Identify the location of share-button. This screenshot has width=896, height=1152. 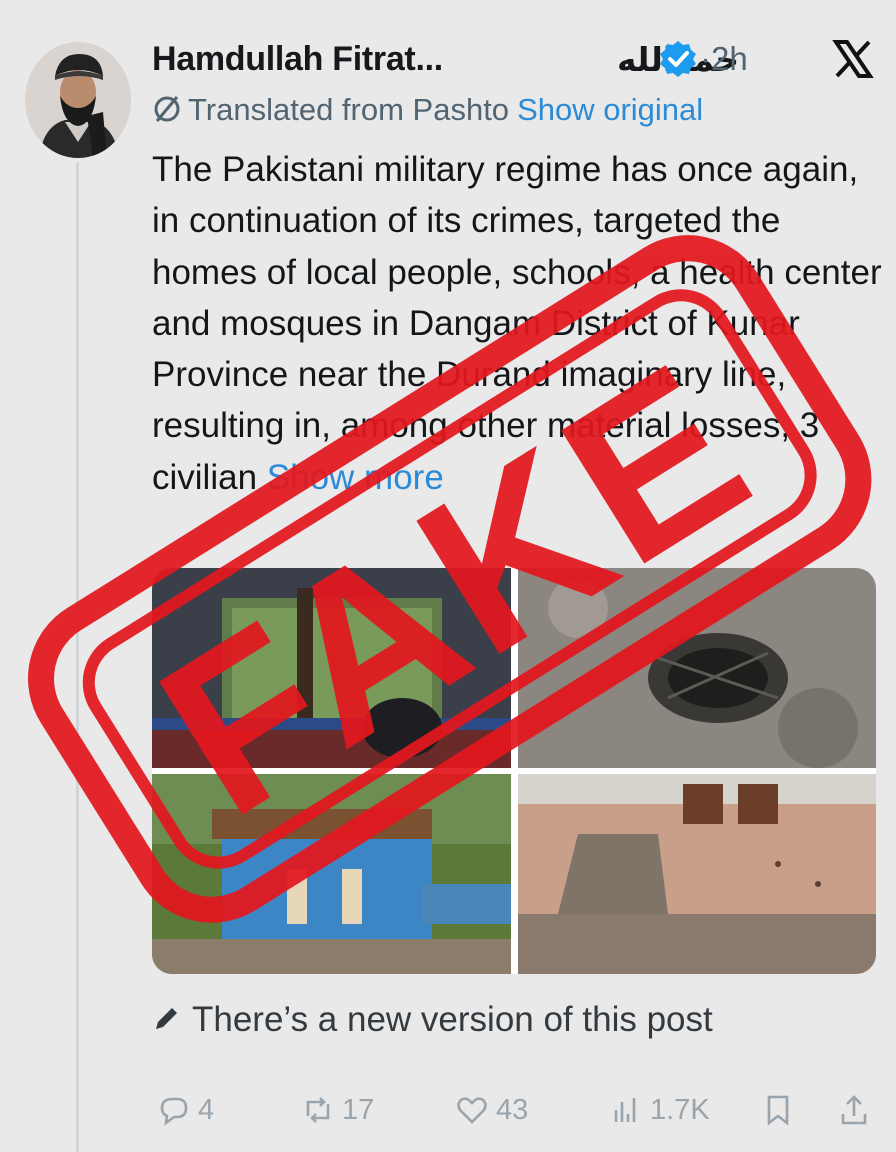
(854, 1110).